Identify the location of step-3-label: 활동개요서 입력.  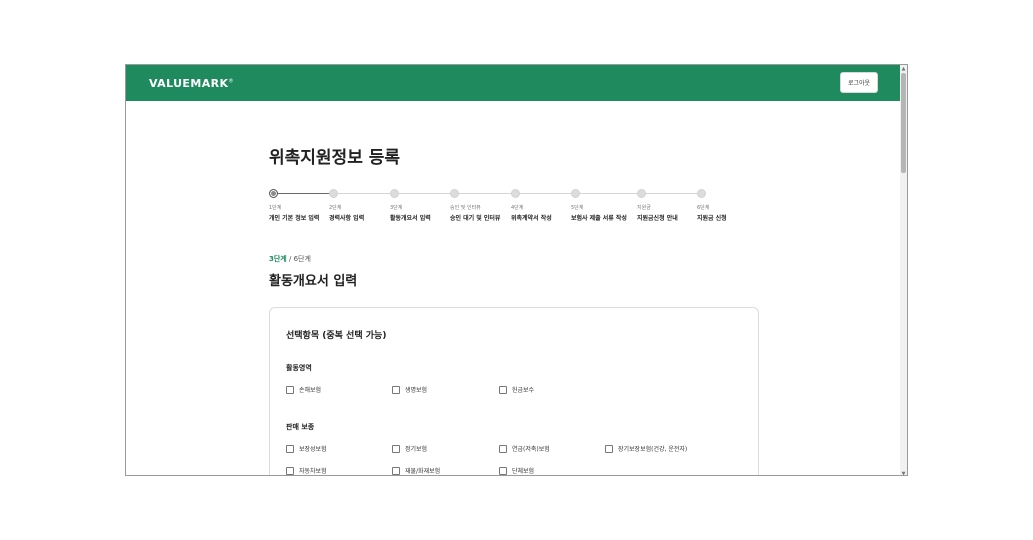
(410, 218).